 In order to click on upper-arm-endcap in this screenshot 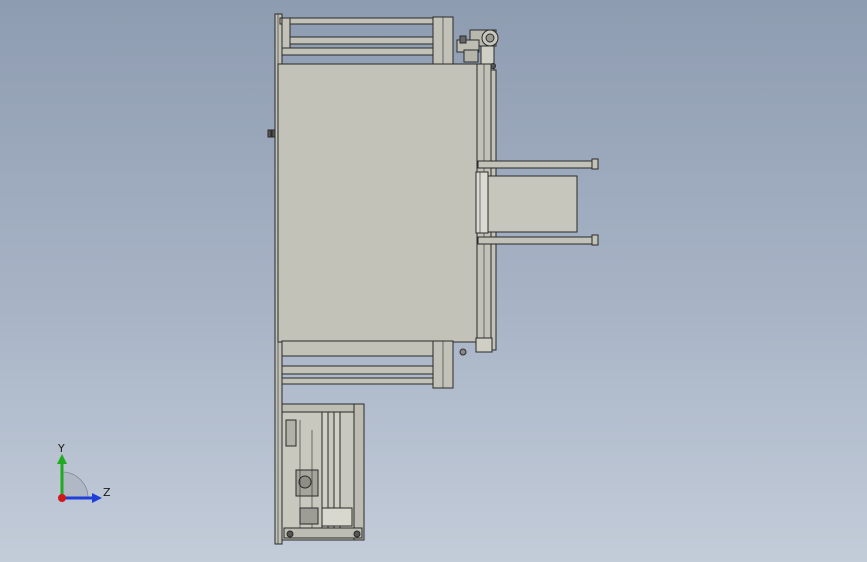, I will do `click(595, 164)`.